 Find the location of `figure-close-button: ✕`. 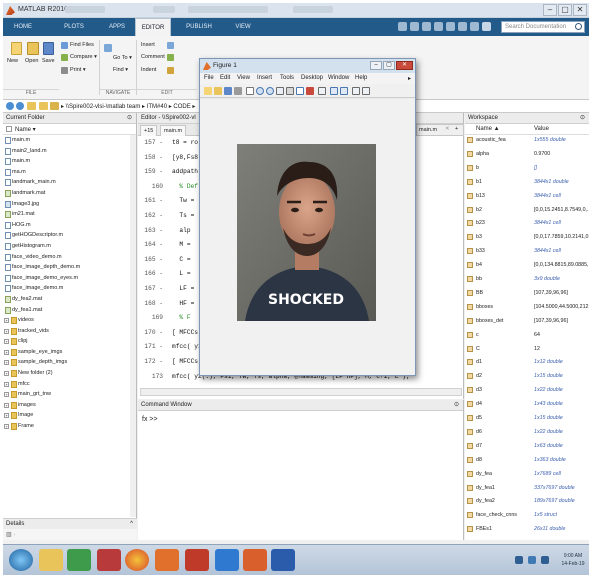

figure-close-button: ✕ is located at coordinates (404, 65).